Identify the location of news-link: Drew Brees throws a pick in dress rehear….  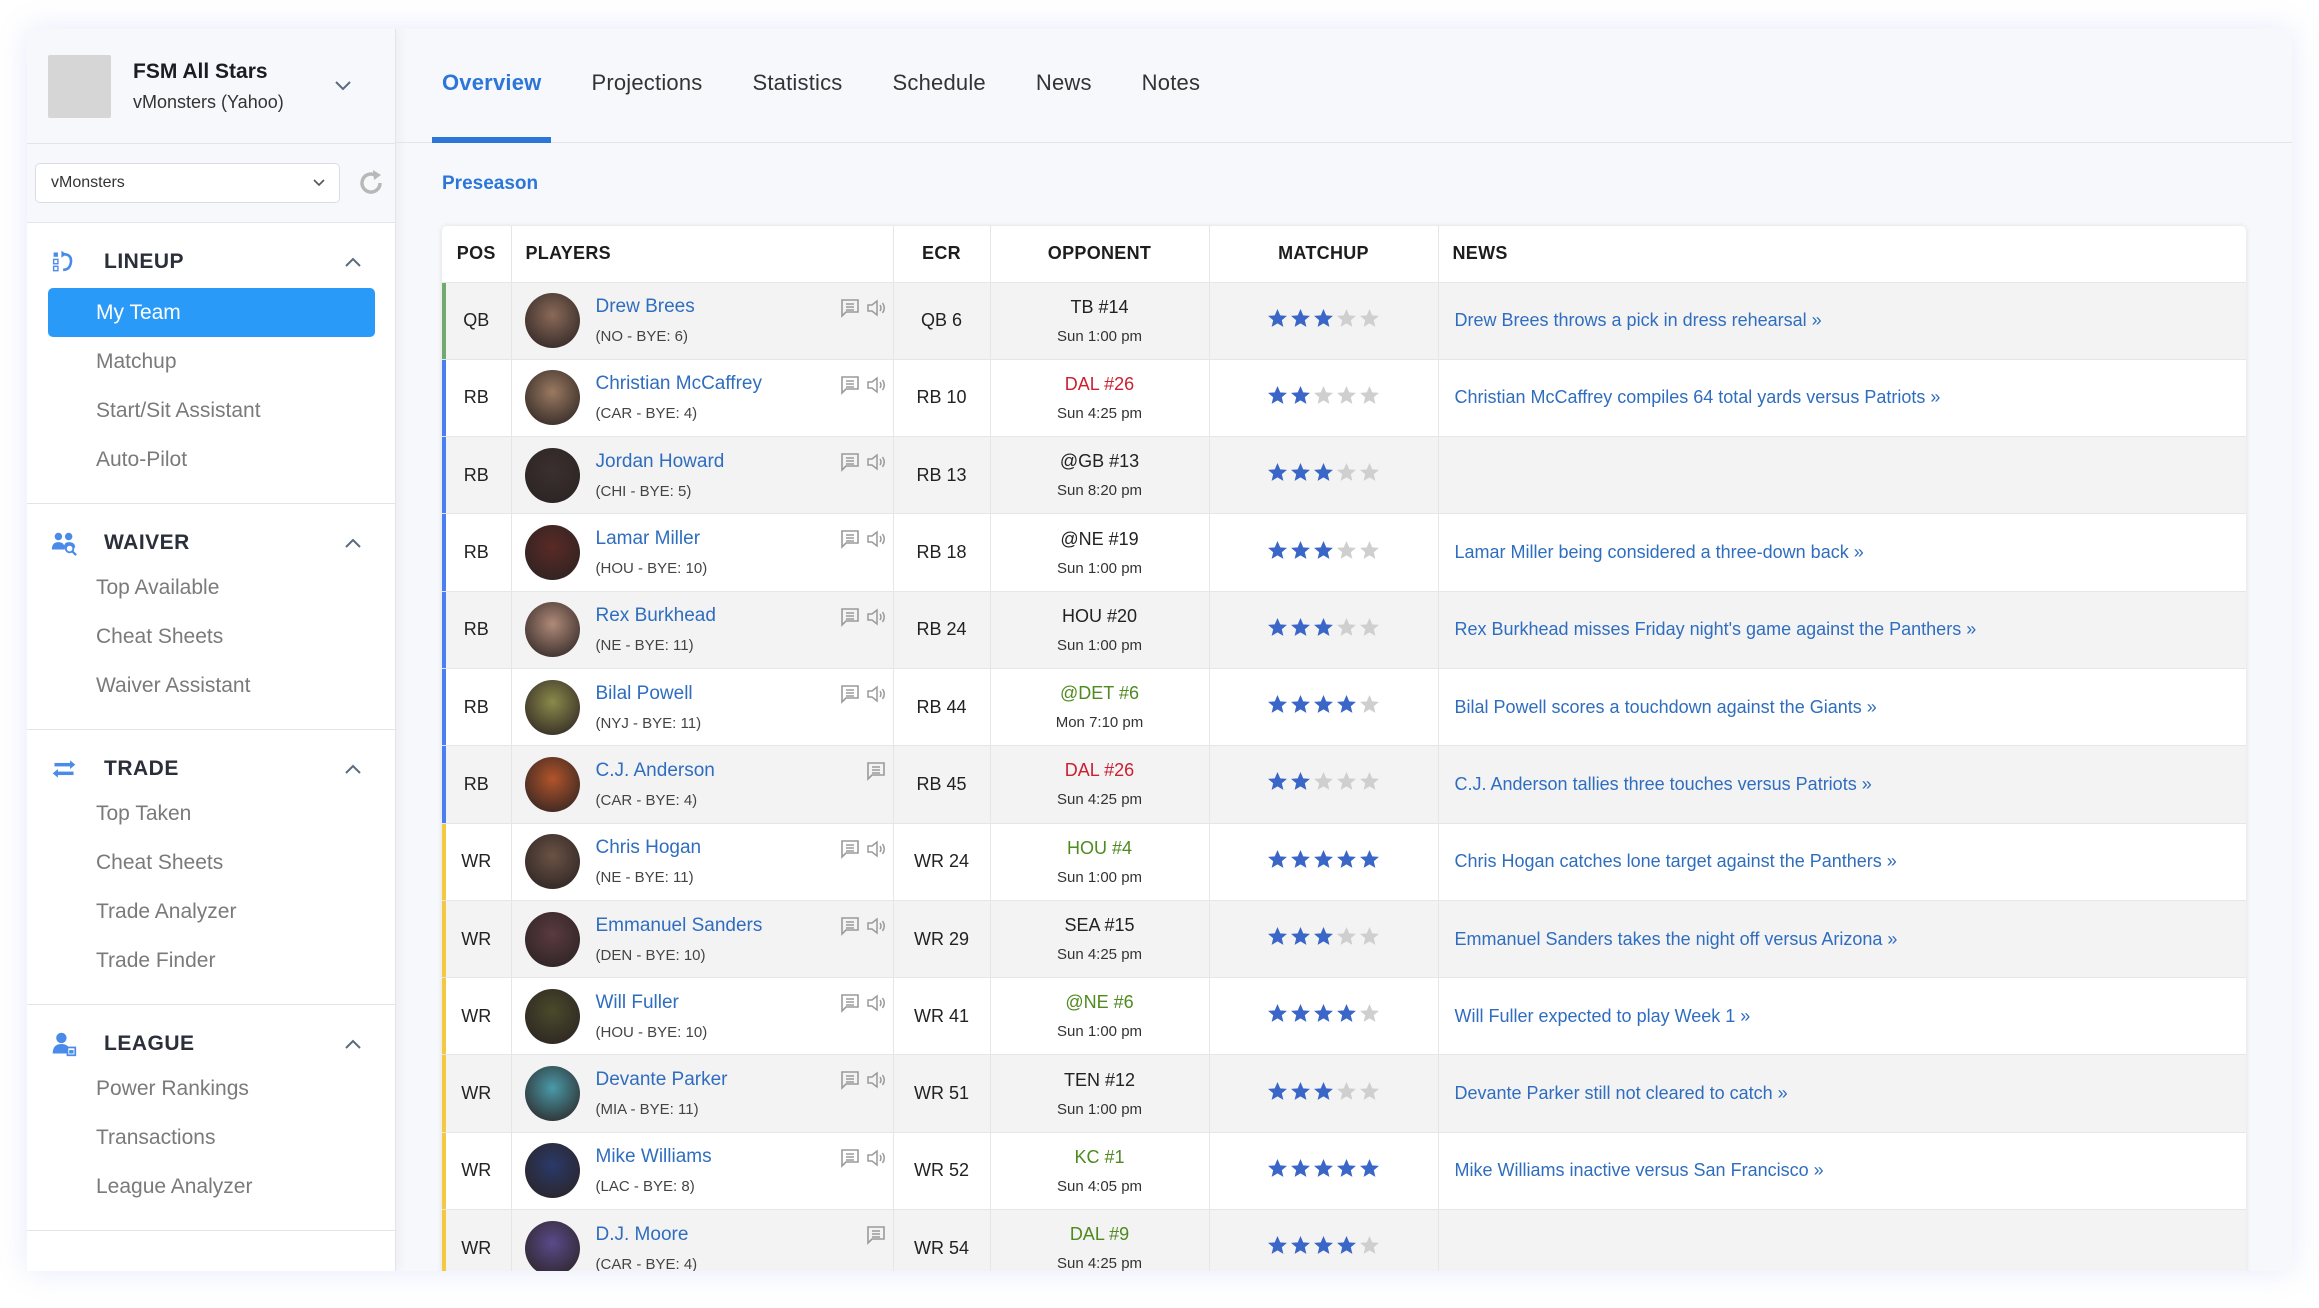
(1638, 320).